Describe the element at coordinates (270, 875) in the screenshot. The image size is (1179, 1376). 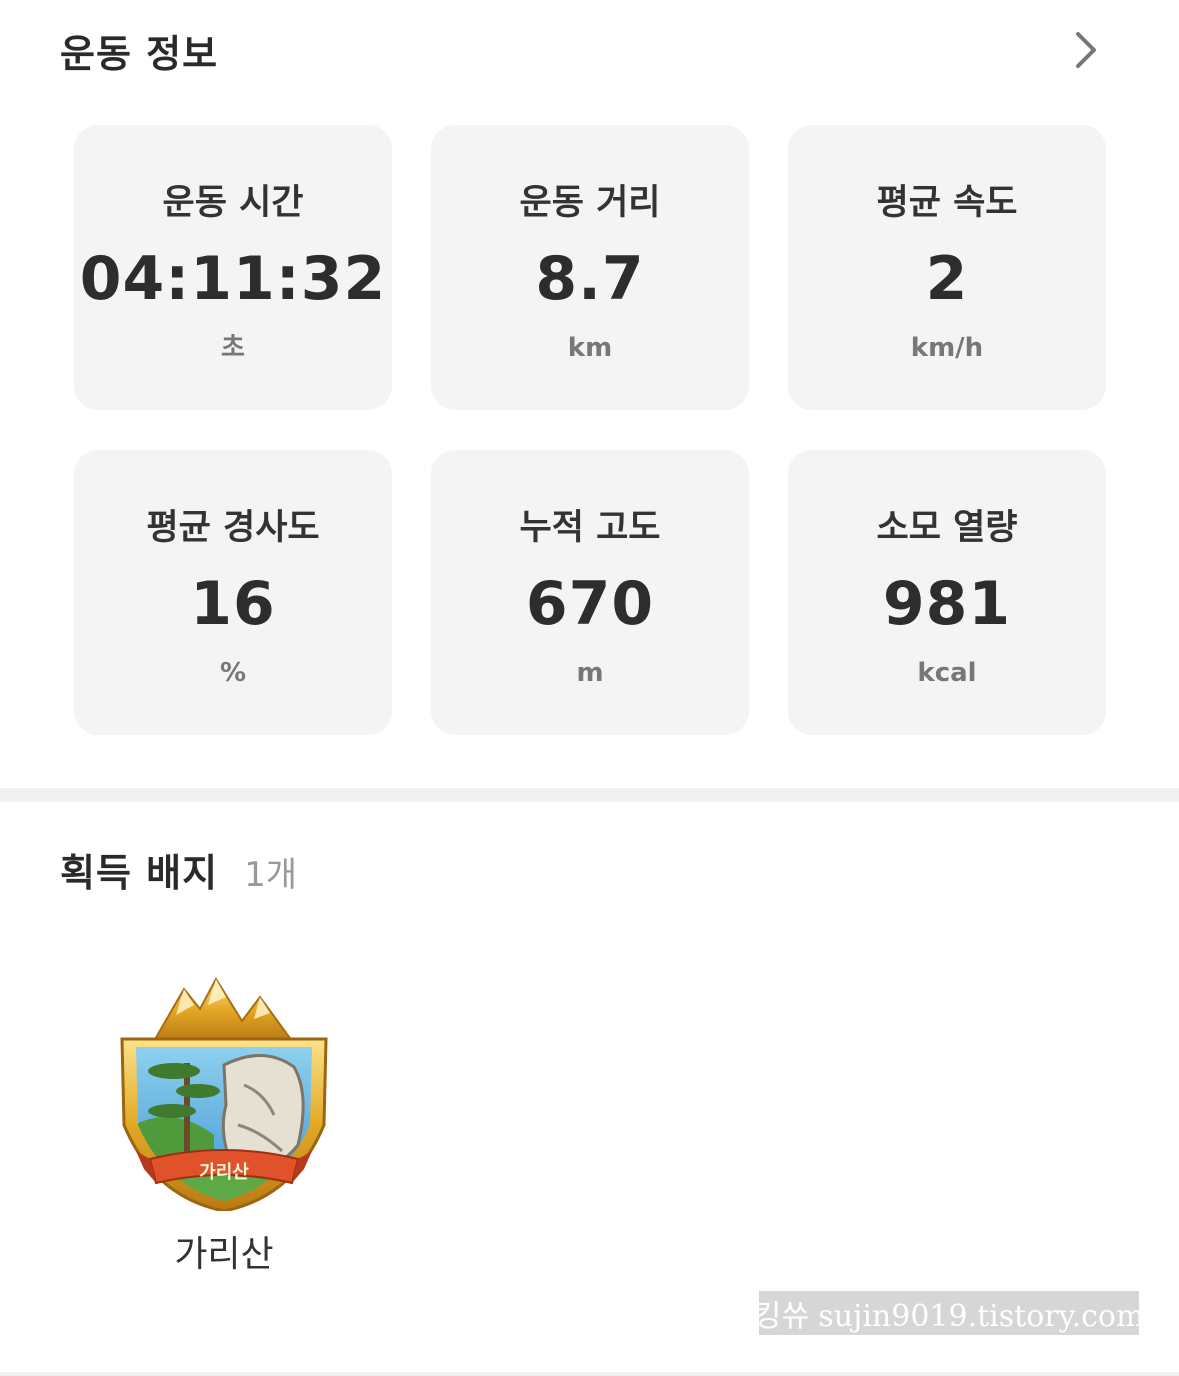
I see `badges-count: 1개` at that location.